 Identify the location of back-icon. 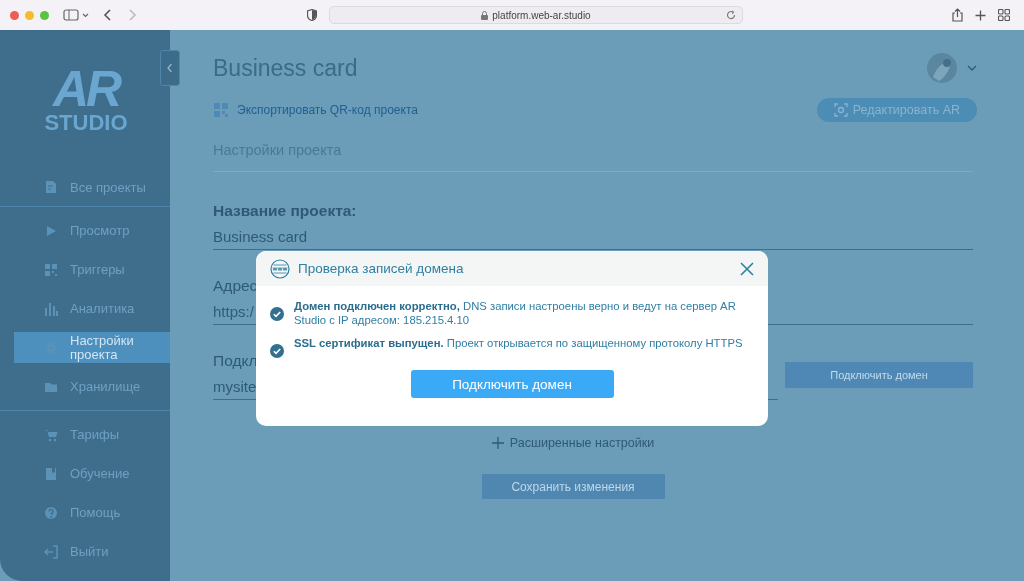
(108, 15).